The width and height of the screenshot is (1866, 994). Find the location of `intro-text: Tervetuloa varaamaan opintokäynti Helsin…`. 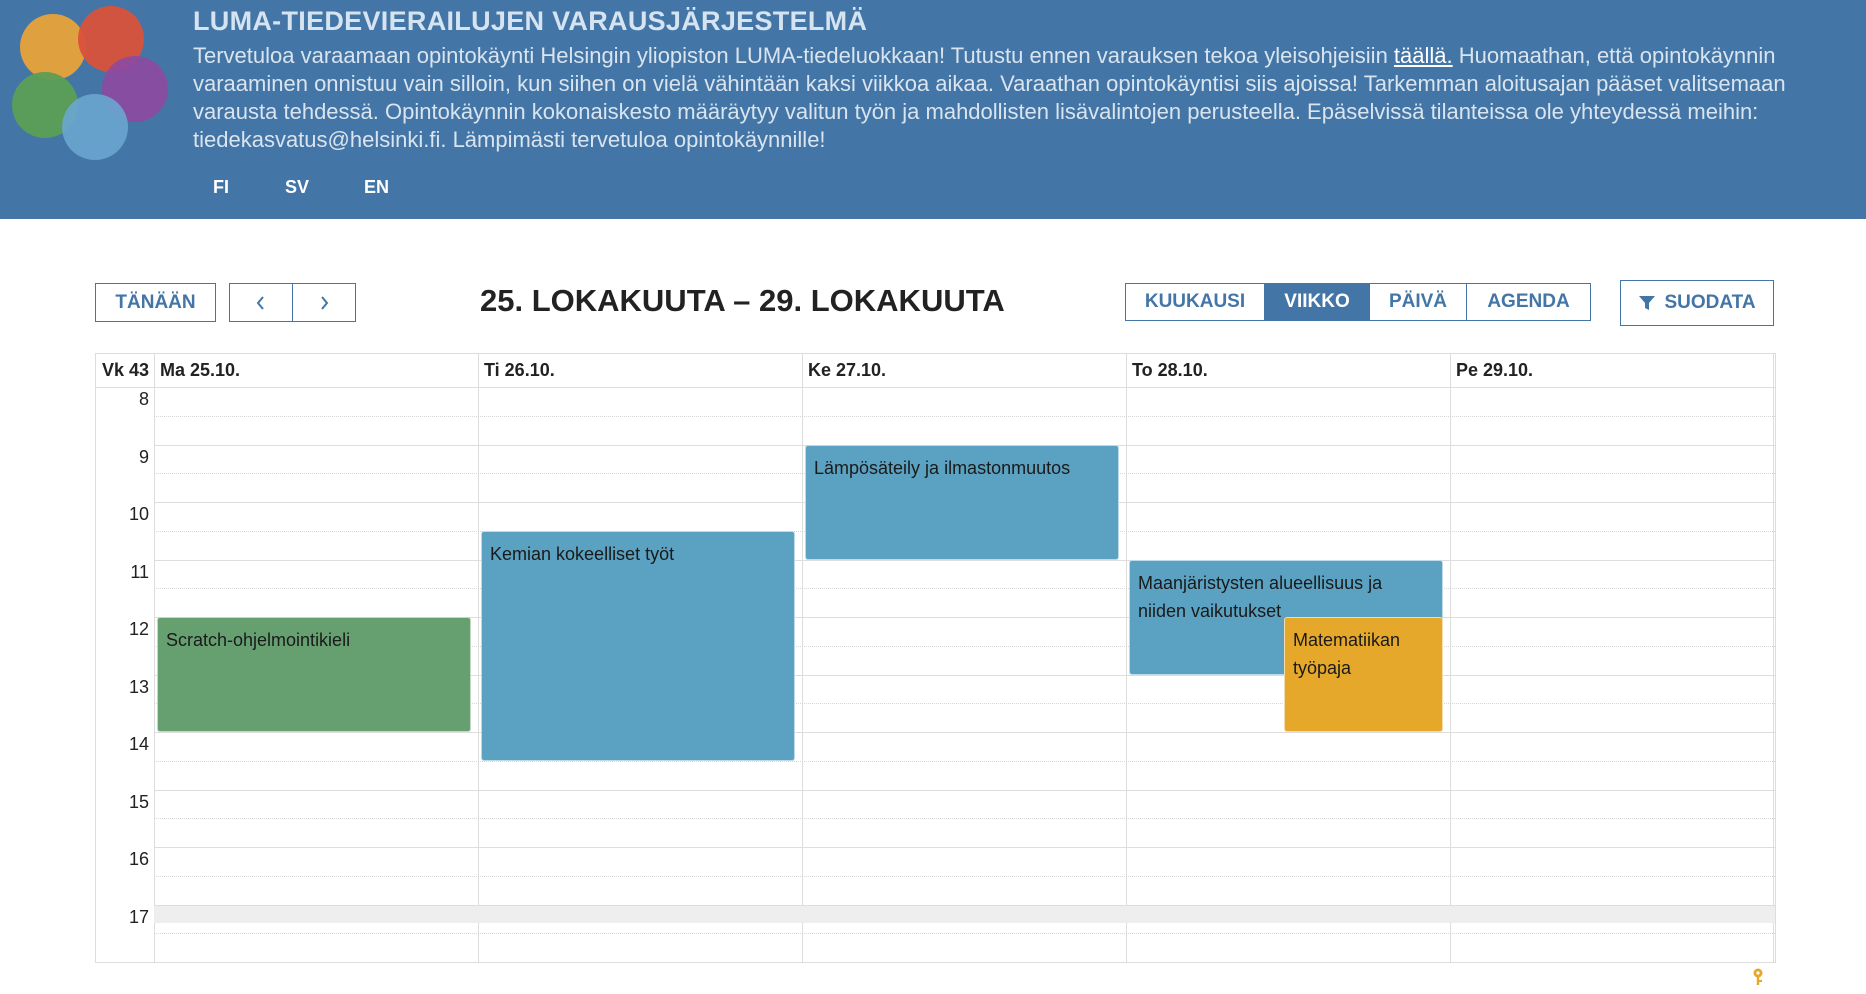

intro-text: Tervetuloa varaamaan opintokäynti Helsin… is located at coordinates (1023, 98).